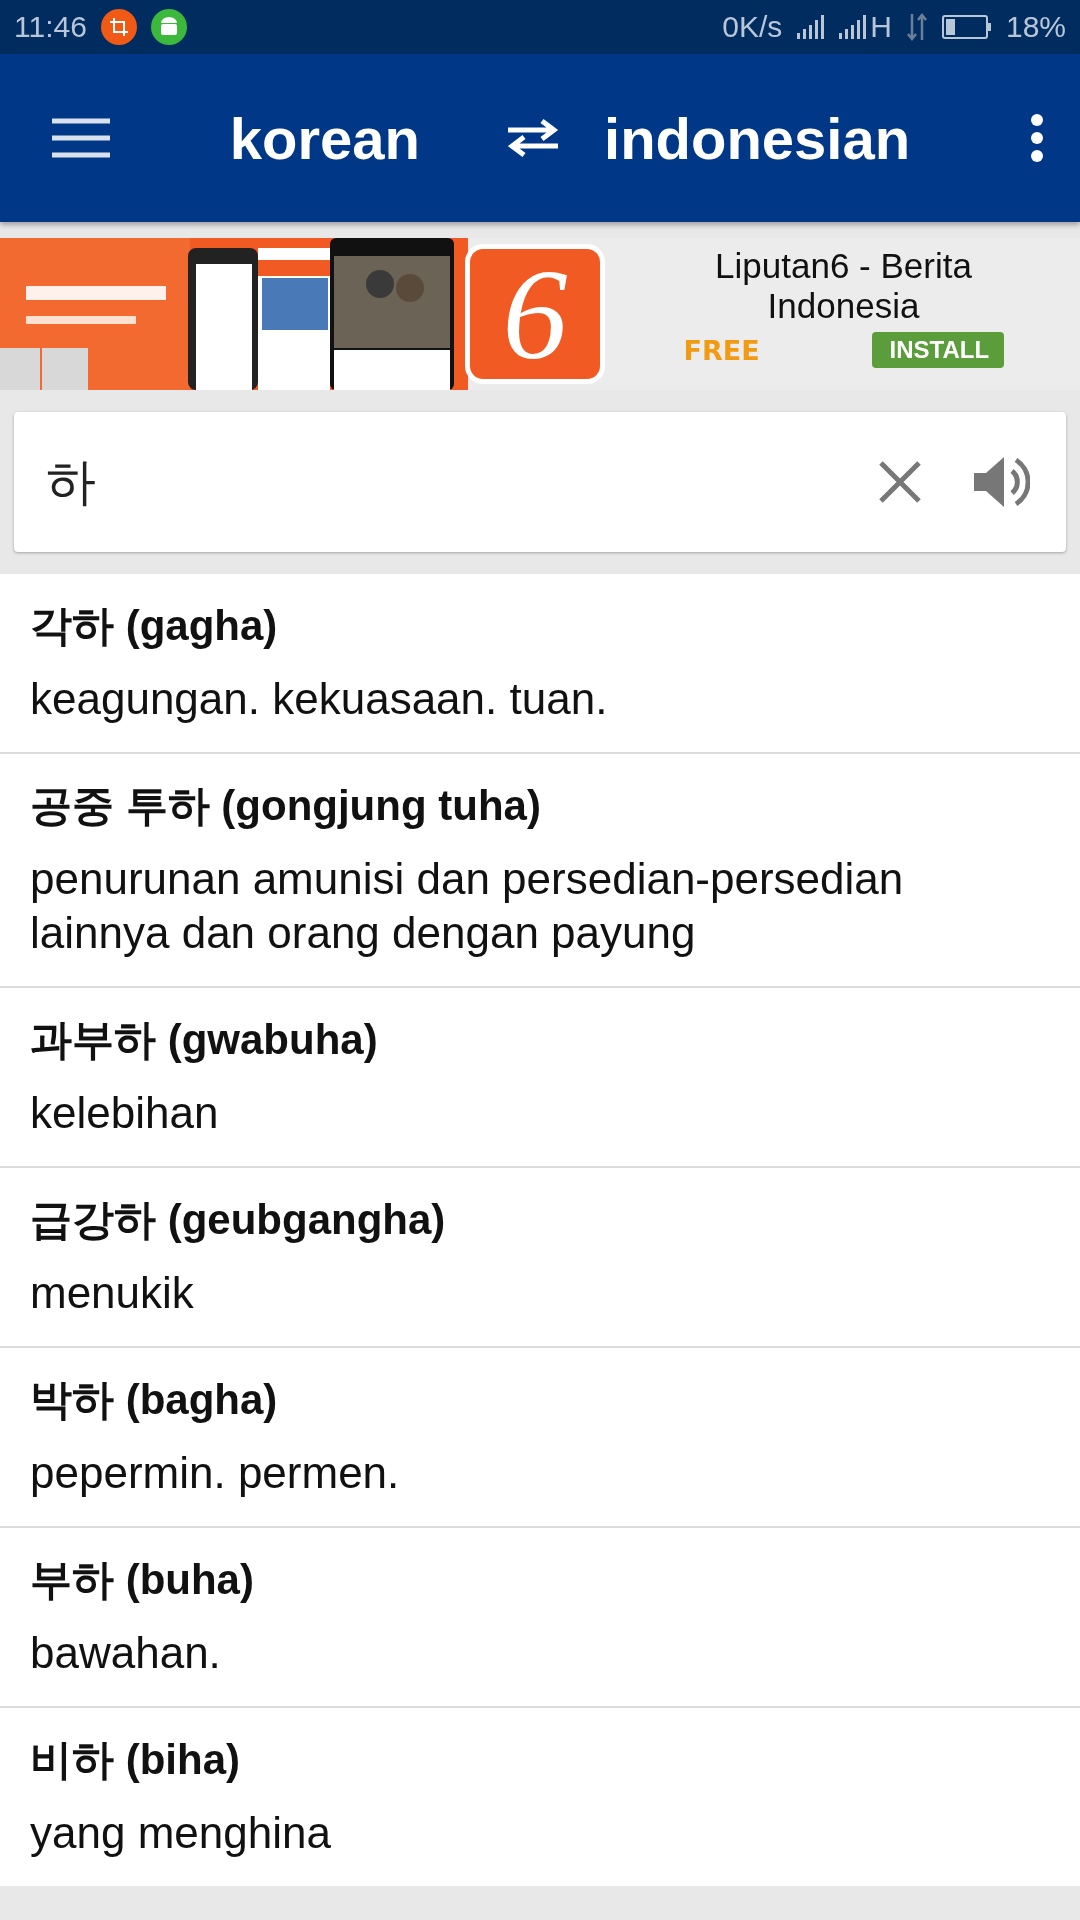 The width and height of the screenshot is (1080, 1920). I want to click on crop-icon, so click(118, 27).